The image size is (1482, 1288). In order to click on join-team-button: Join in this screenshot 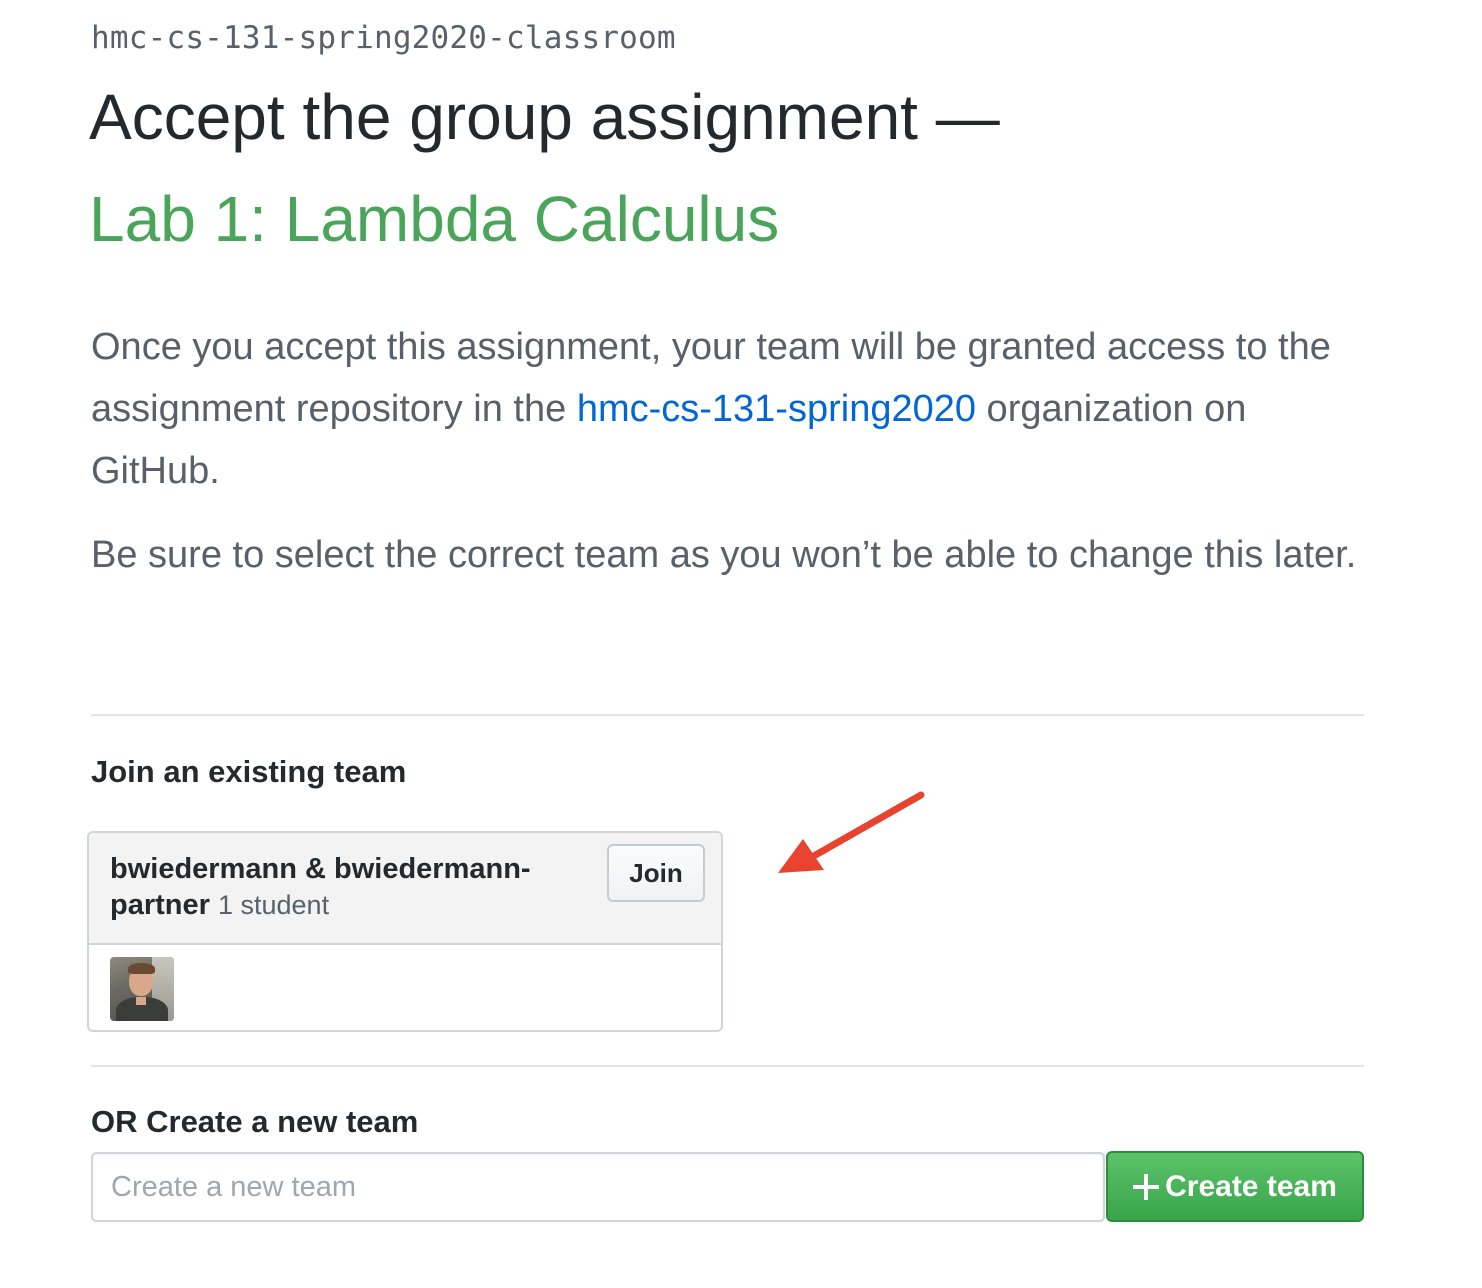, I will do `click(656, 873)`.